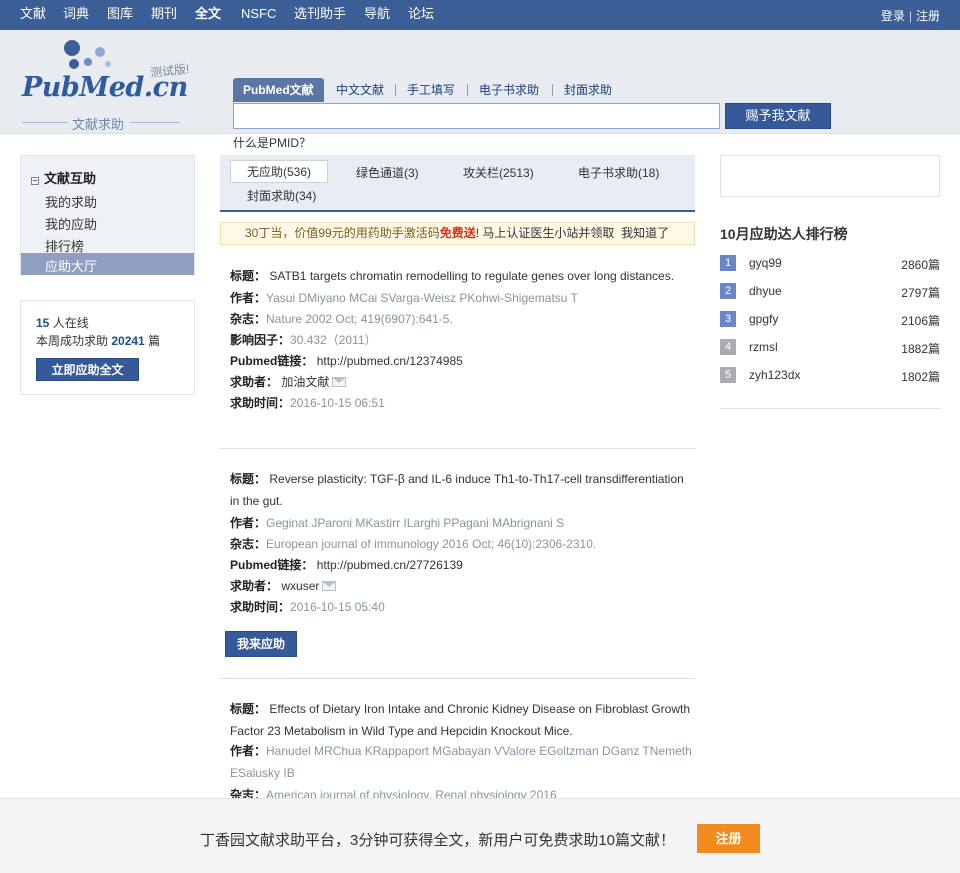 The image size is (960, 873). Describe the element at coordinates (303, 340) in the screenshot. I see `entry-impact: 影响因子：30.432（2011）` at that location.